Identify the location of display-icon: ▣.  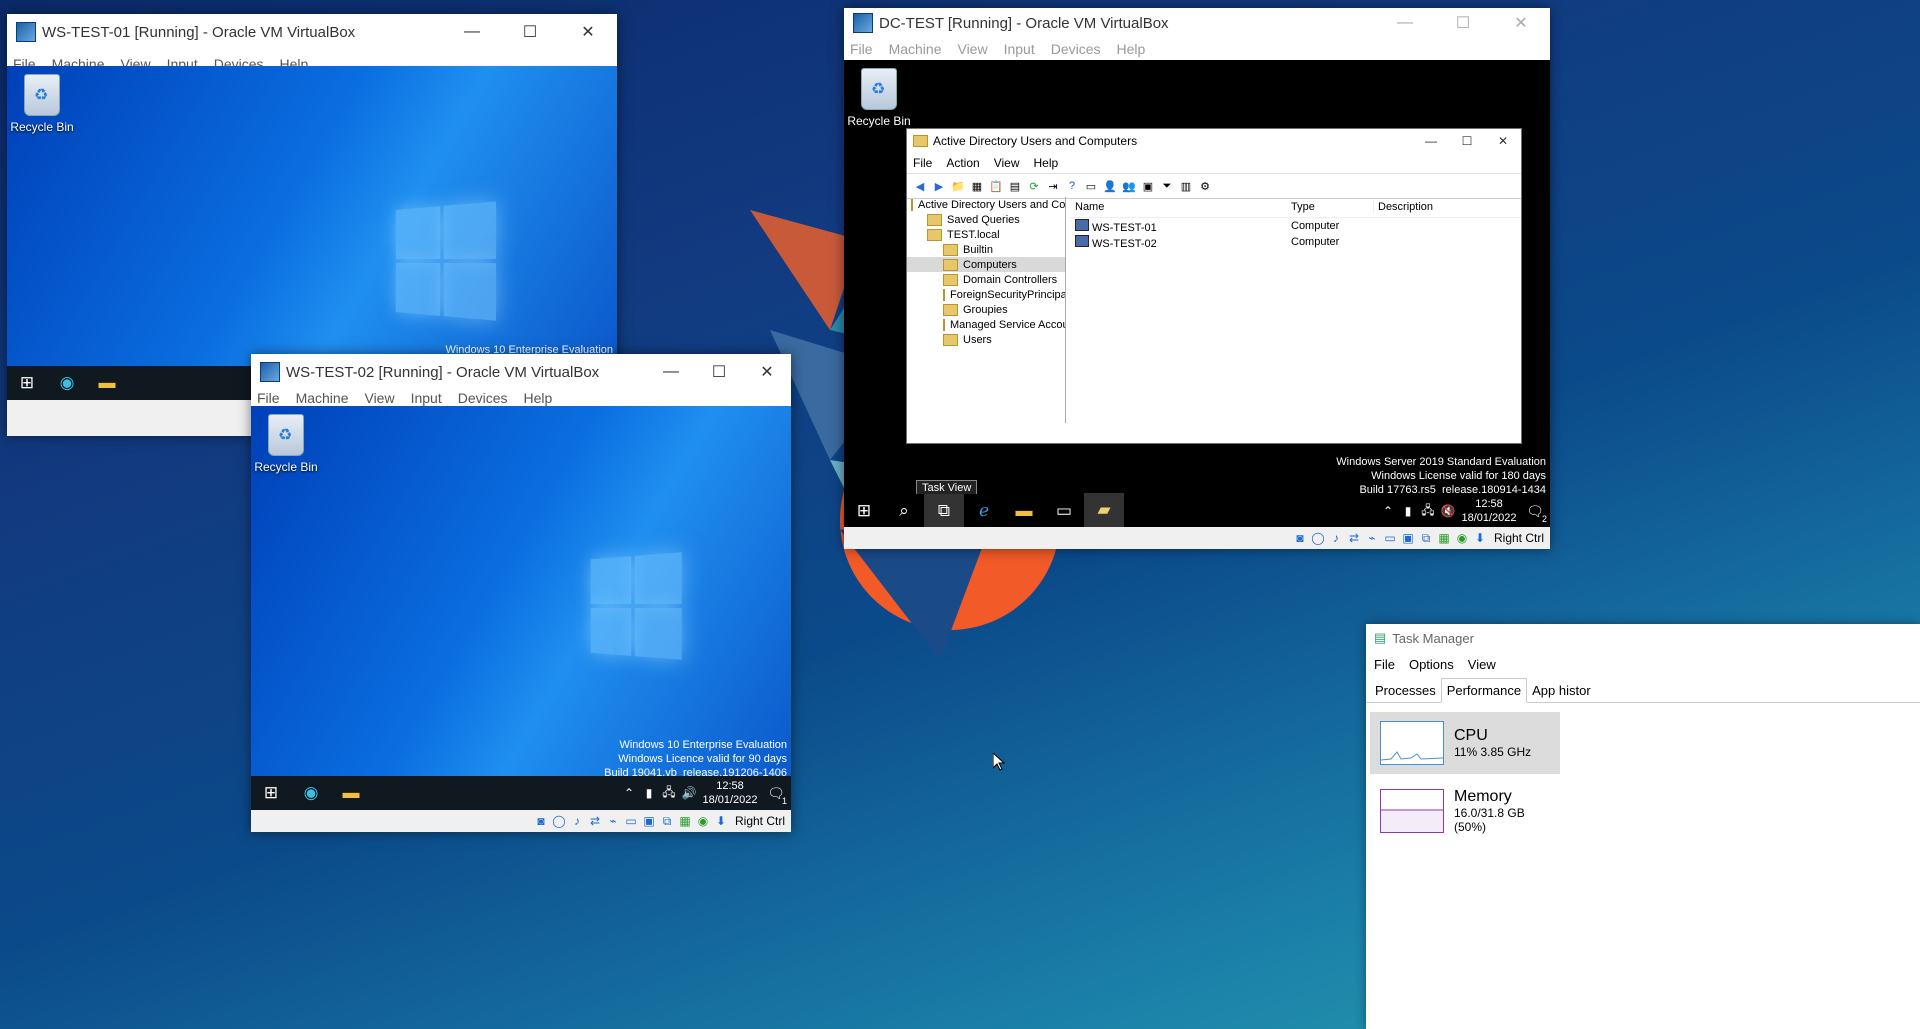
(649, 821).